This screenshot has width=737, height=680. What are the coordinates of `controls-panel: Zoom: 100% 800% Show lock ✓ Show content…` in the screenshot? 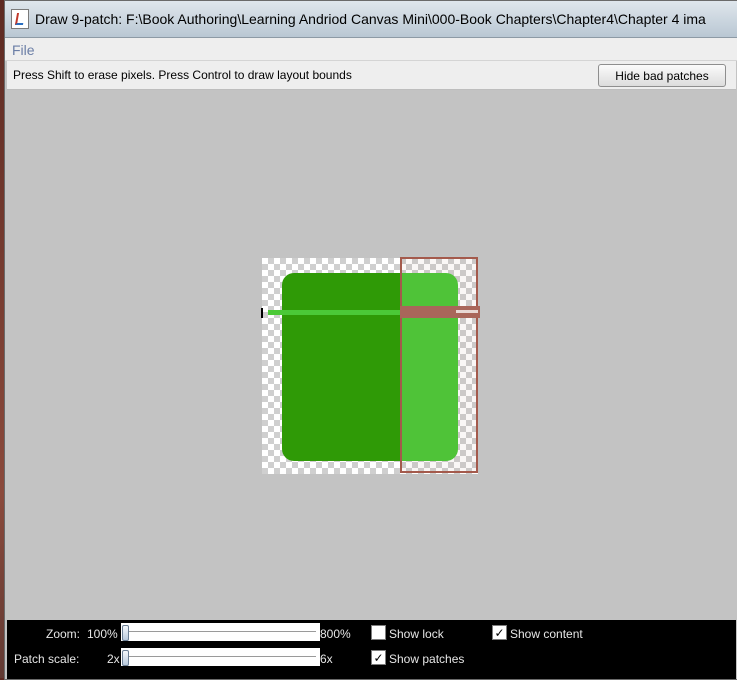 It's located at (371, 649).